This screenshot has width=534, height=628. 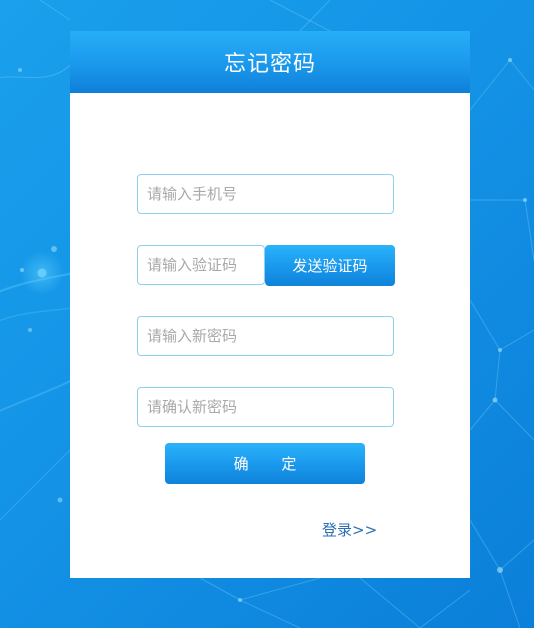 I want to click on panel-header: 忘记密码, so click(x=270, y=62).